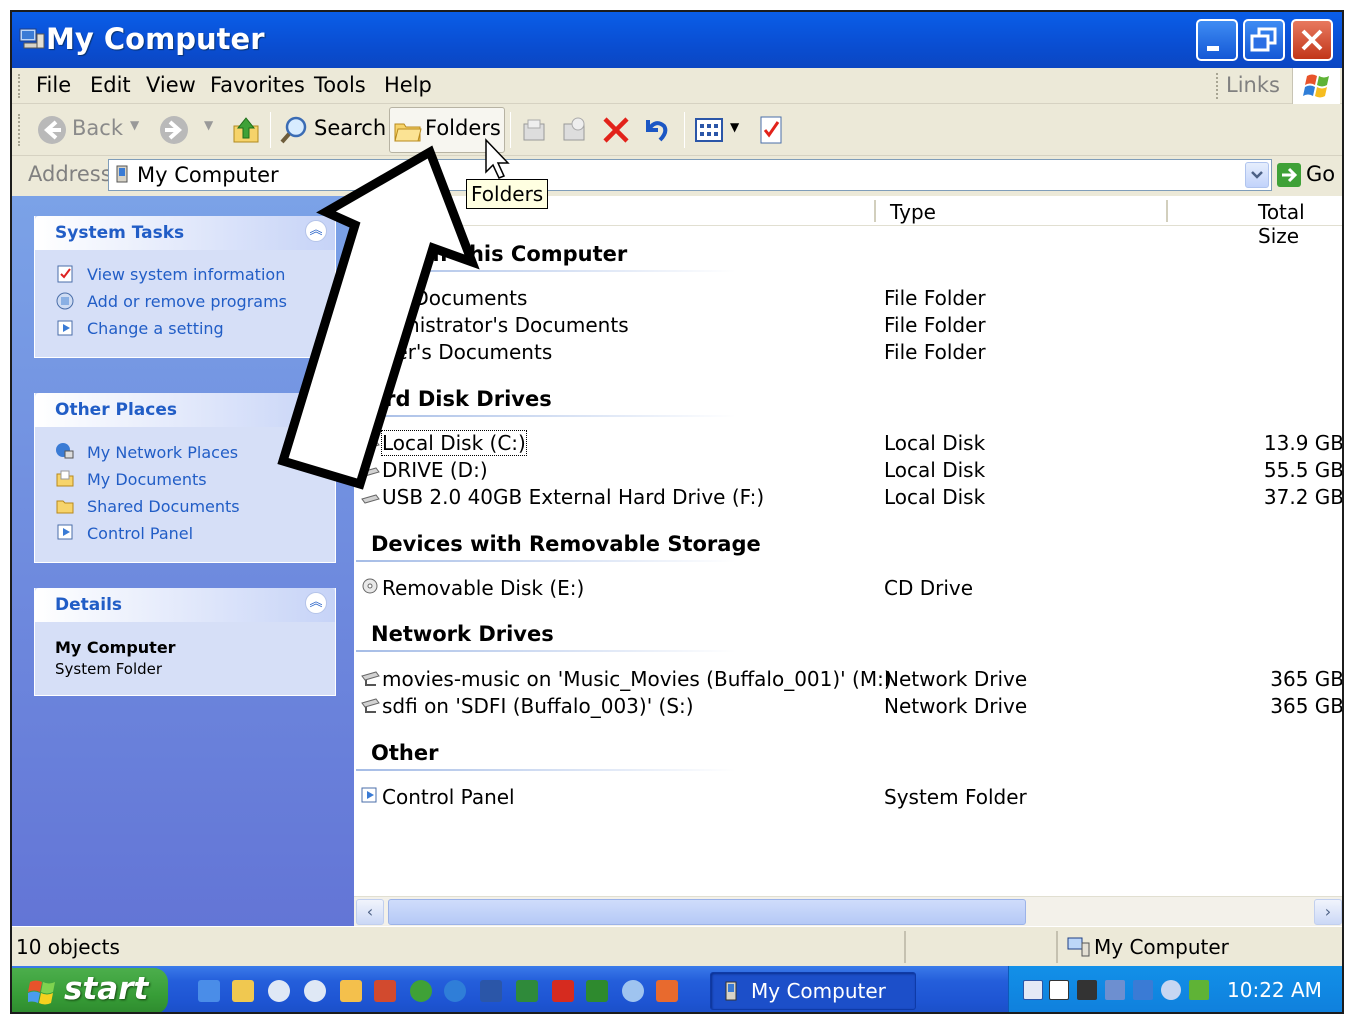  I want to click on annotation-arrow-icon, so click(378, 317).